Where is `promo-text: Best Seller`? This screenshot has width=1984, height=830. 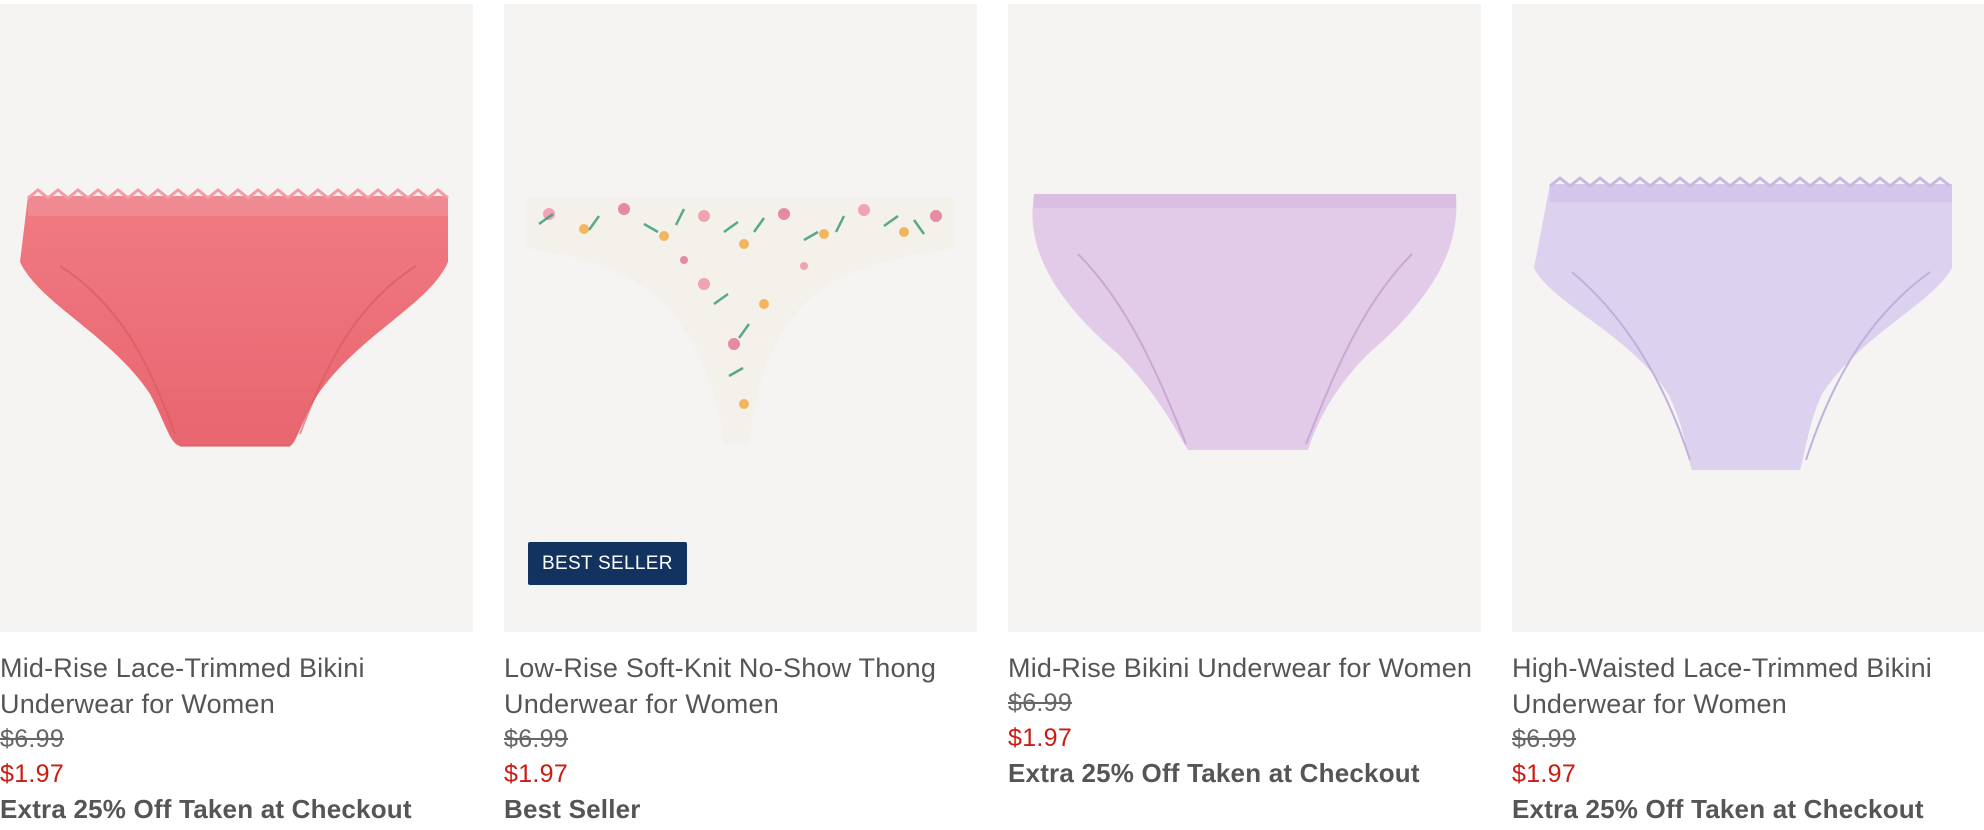 promo-text: Best Seller is located at coordinates (572, 809).